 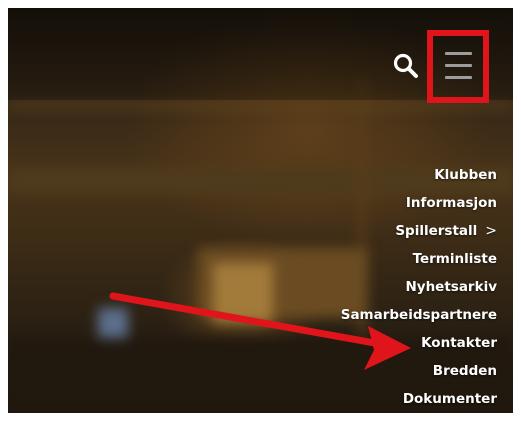 I want to click on nav-item-dokumenter: Dokumenter, so click(x=419, y=399).